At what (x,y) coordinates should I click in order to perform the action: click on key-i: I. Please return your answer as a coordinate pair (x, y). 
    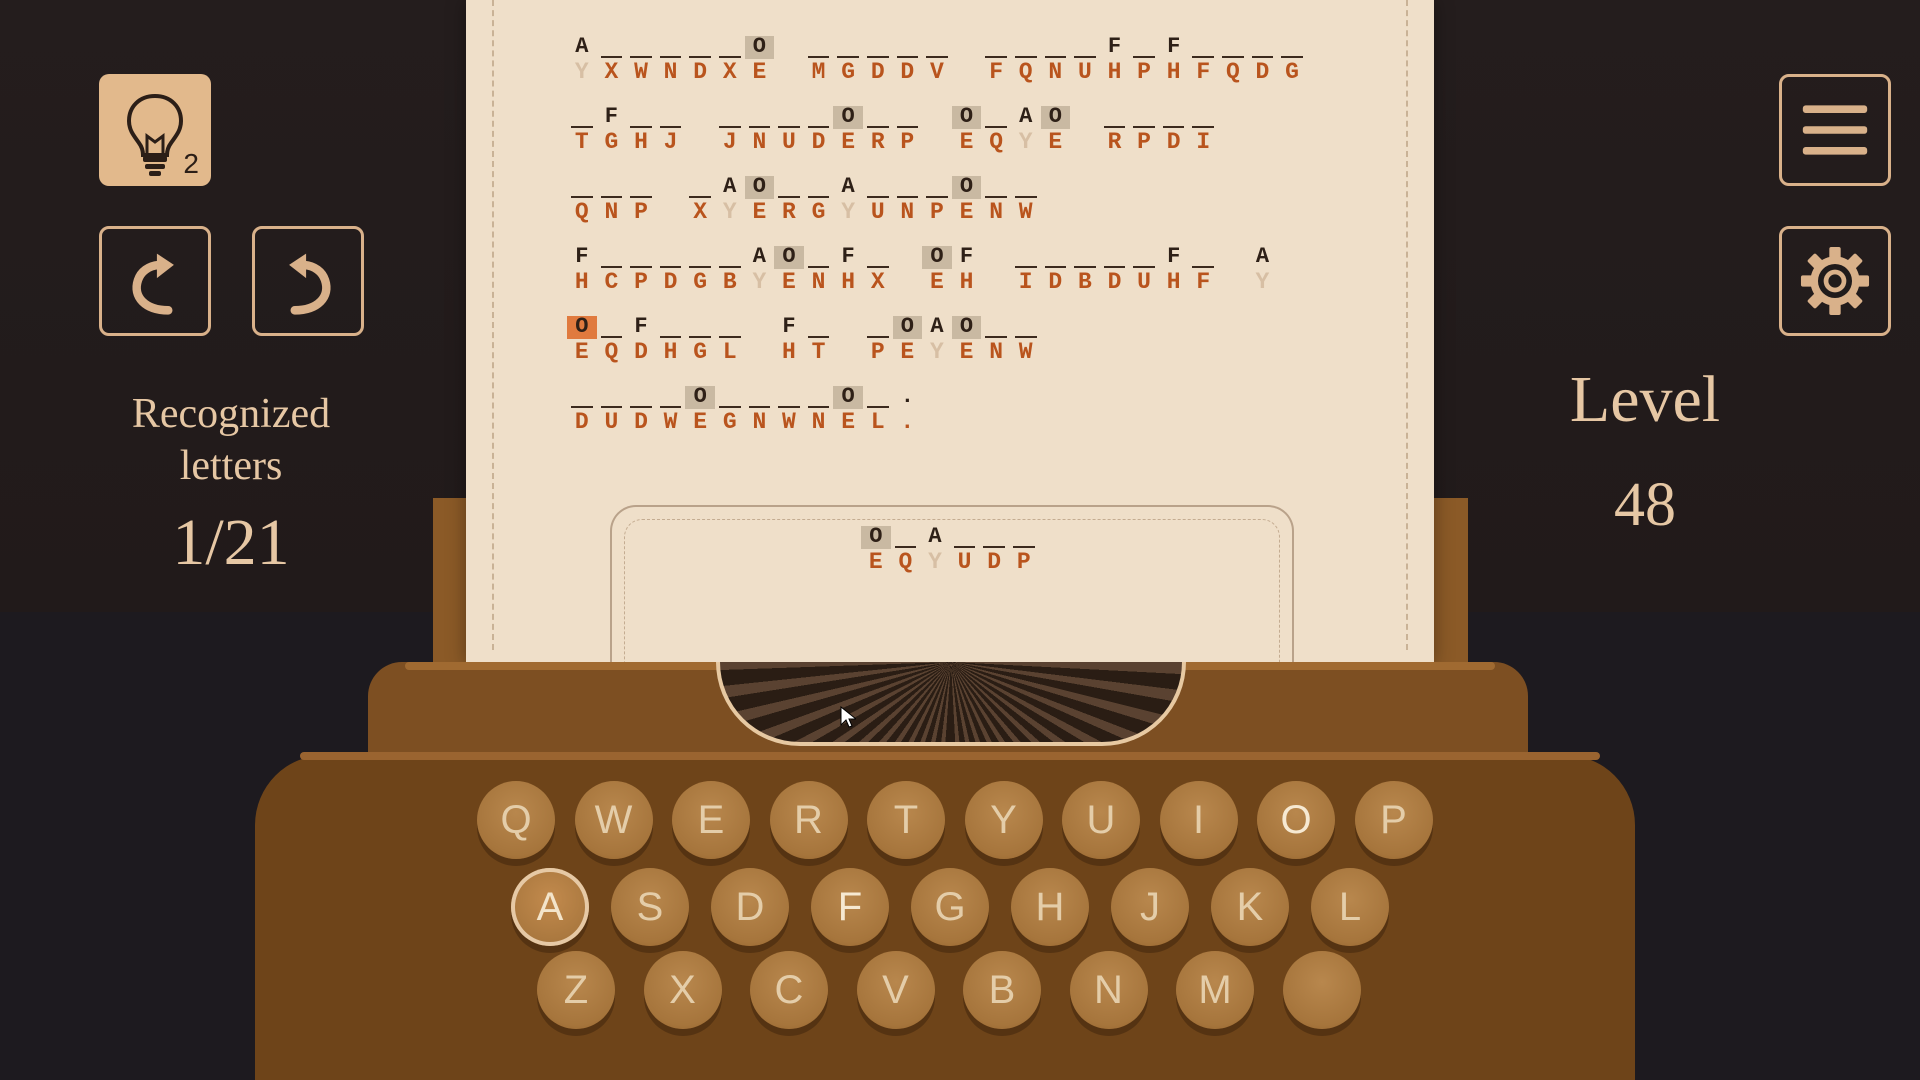
    Looking at the image, I should click on (1198, 820).